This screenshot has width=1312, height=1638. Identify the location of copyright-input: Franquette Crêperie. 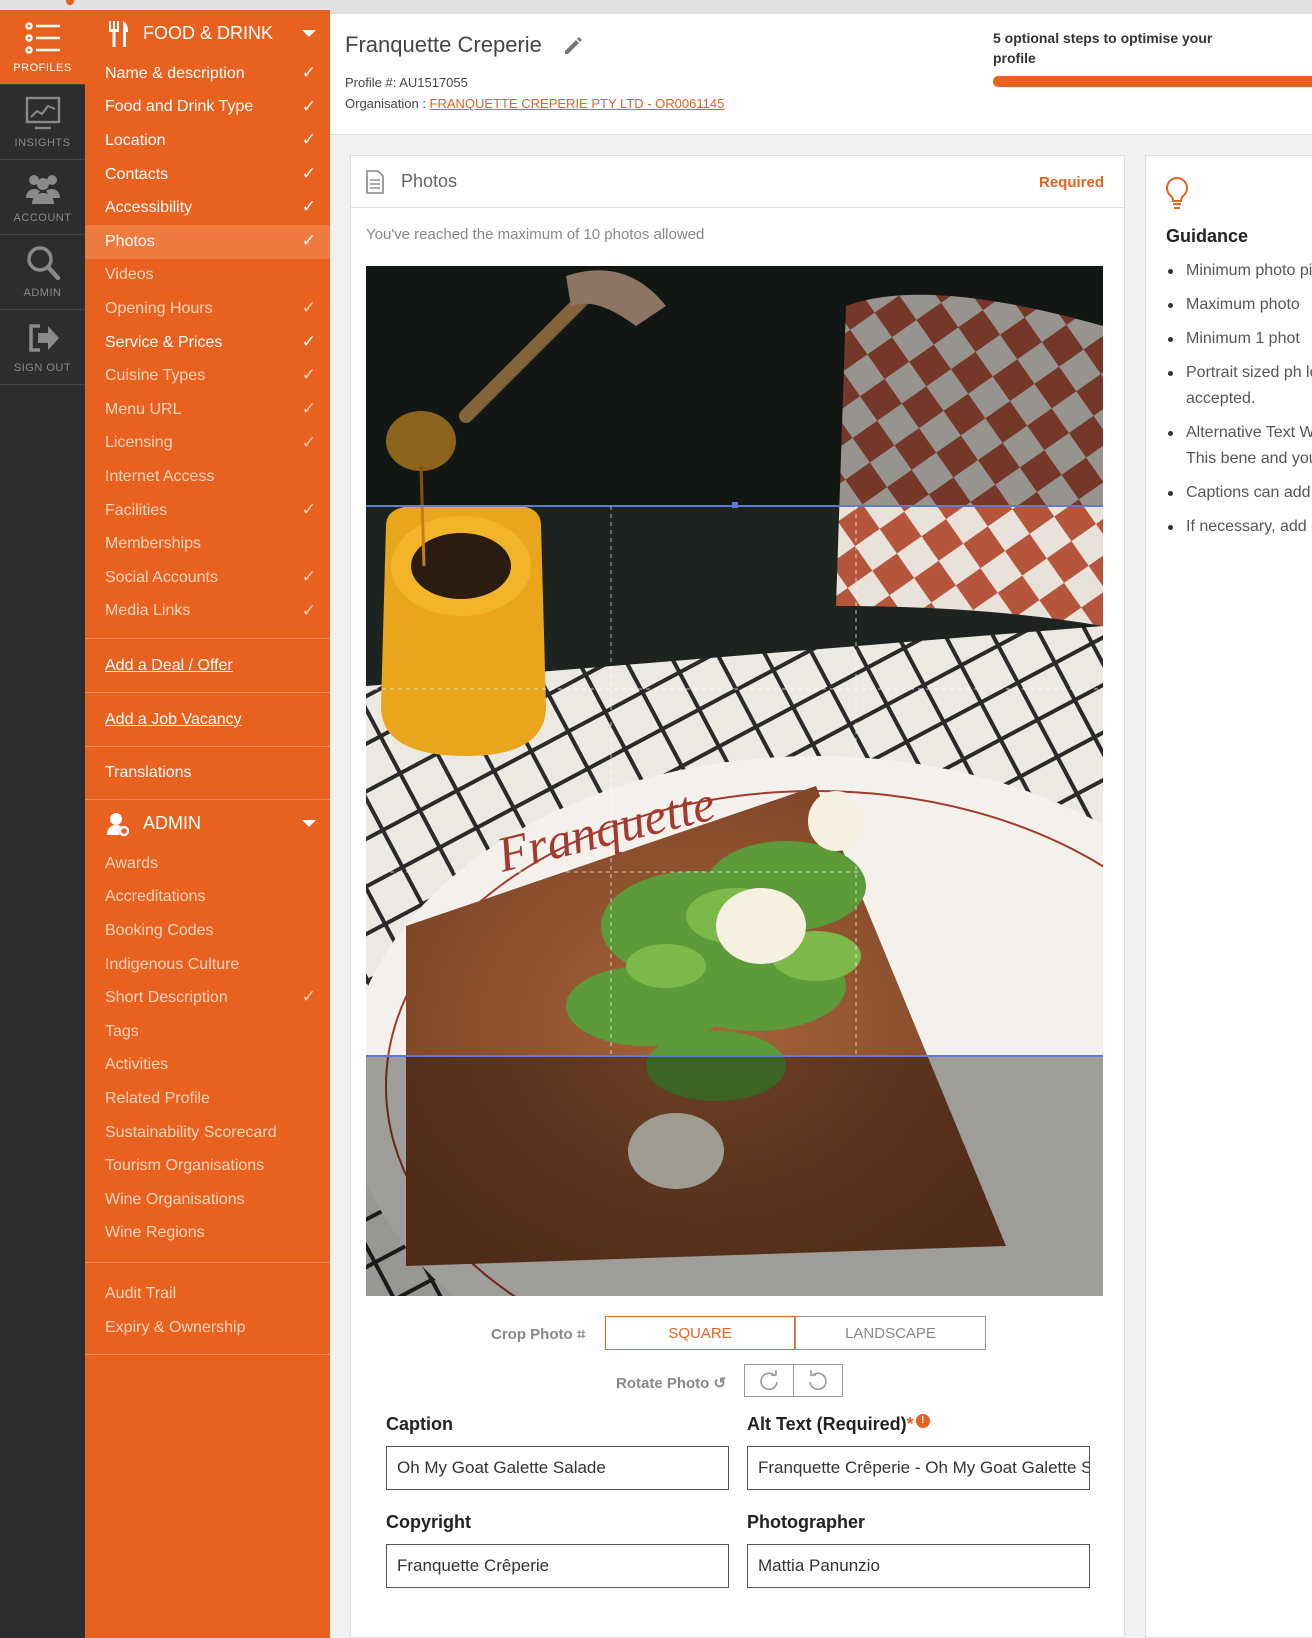
(557, 1566).